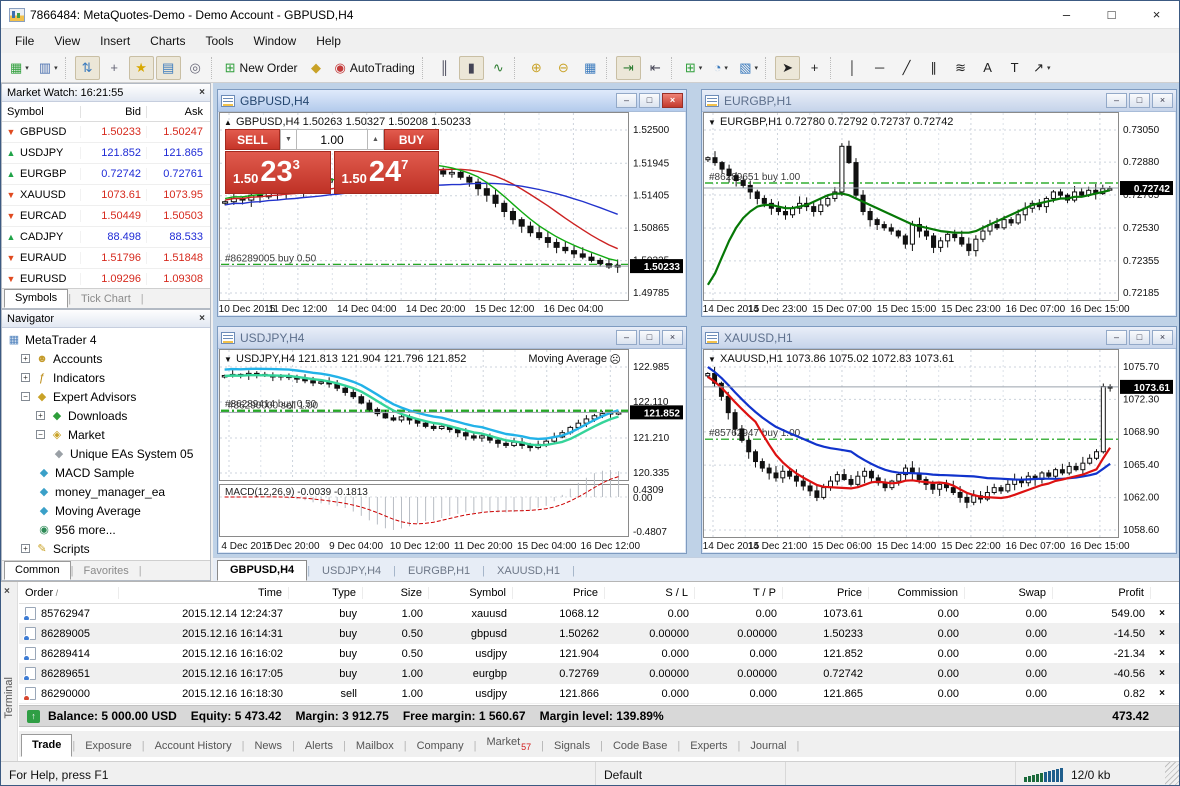 This screenshot has width=1180, height=786. Describe the element at coordinates (471, 67) in the screenshot. I see `candlestick-mode: ▮` at that location.